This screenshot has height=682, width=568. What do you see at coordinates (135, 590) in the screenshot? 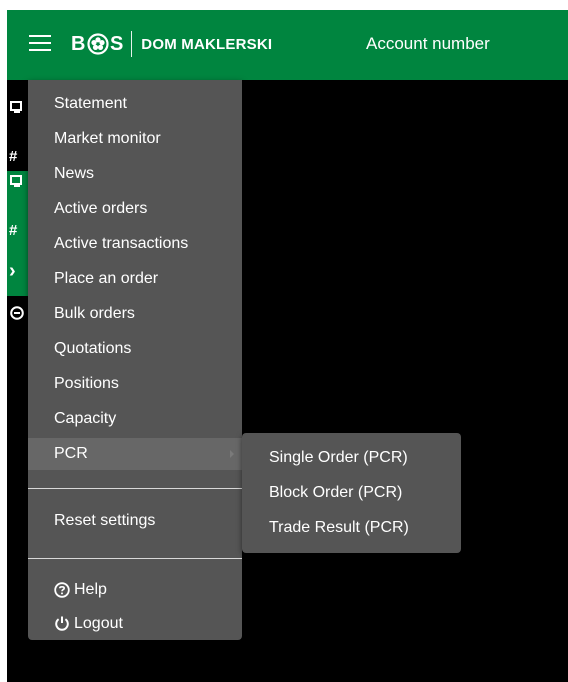
I see `menu-item-help: Help` at bounding box center [135, 590].